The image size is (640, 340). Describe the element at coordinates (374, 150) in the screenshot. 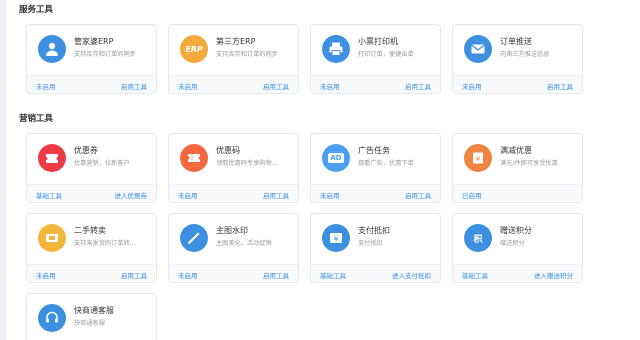

I see `tool-name: 广告任务` at that location.